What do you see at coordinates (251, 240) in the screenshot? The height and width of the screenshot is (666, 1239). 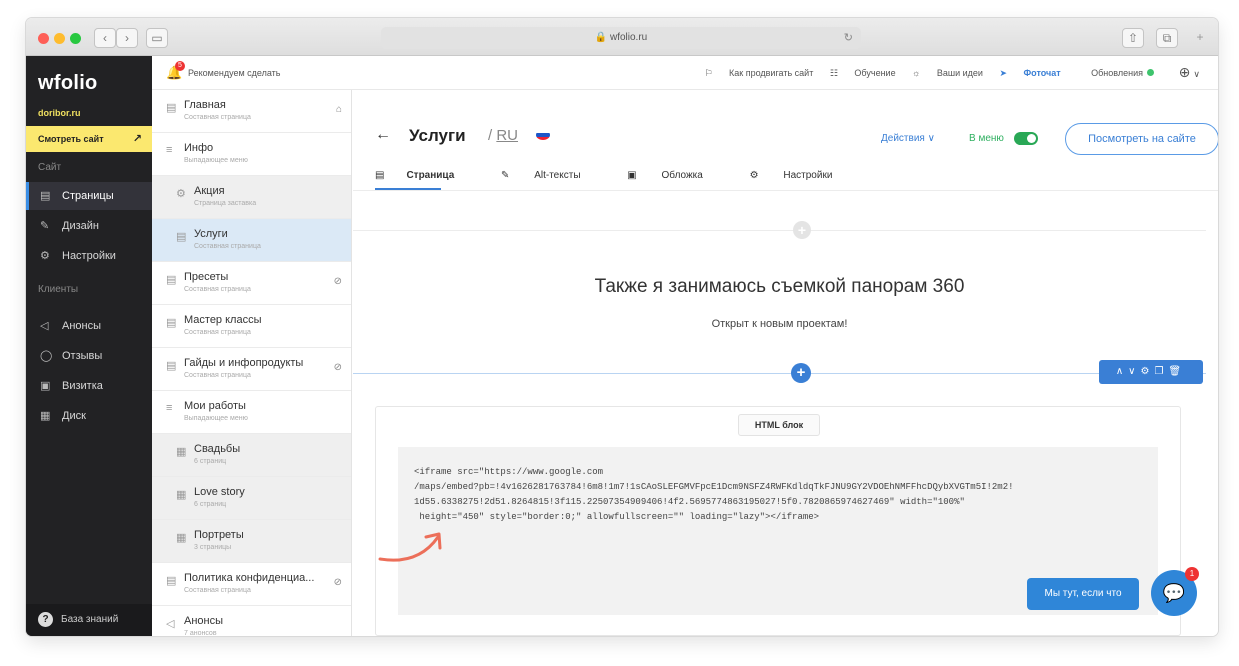 I see `page-list-item: ▤ Услуги Составная страница` at bounding box center [251, 240].